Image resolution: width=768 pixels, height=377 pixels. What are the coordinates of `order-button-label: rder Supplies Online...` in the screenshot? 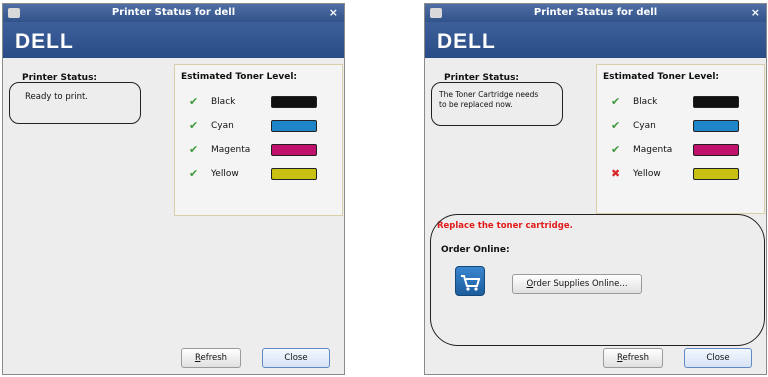 It's located at (580, 284).